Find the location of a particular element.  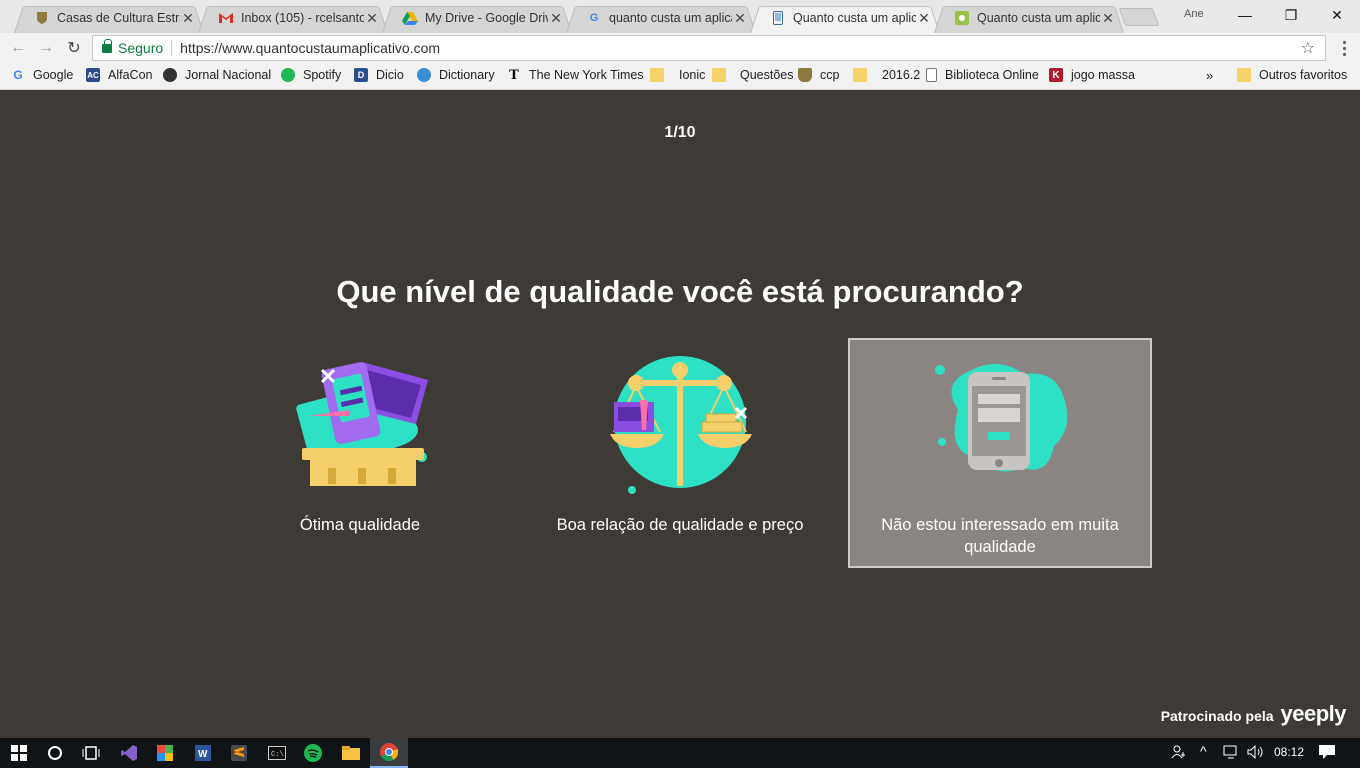

terminal-icon: C:\ is located at coordinates (277, 753).